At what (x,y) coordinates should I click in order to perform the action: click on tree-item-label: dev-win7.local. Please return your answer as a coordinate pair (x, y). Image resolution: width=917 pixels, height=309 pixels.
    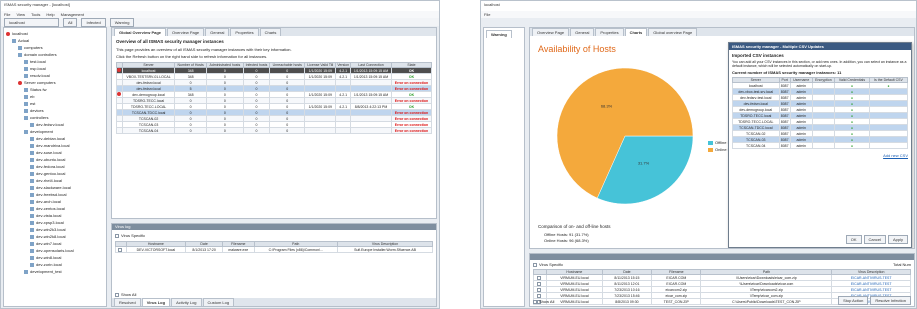
    Looking at the image, I should click on (49, 243).